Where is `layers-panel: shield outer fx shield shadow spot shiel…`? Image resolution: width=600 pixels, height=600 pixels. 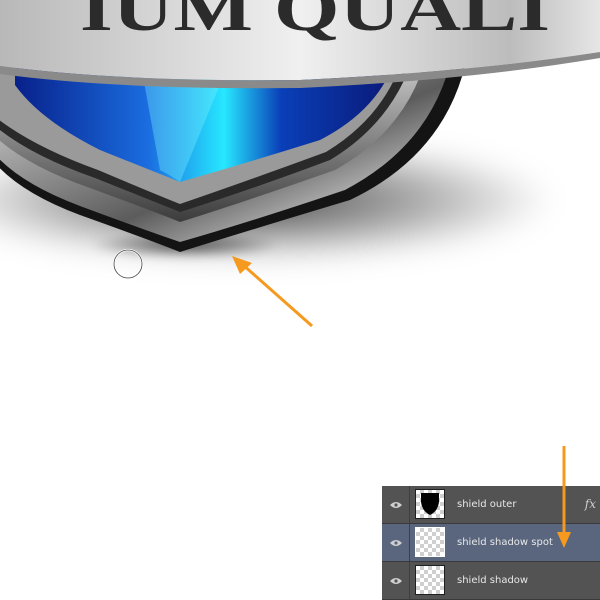 layers-panel: shield outer fx shield shadow spot shiel… is located at coordinates (491, 543).